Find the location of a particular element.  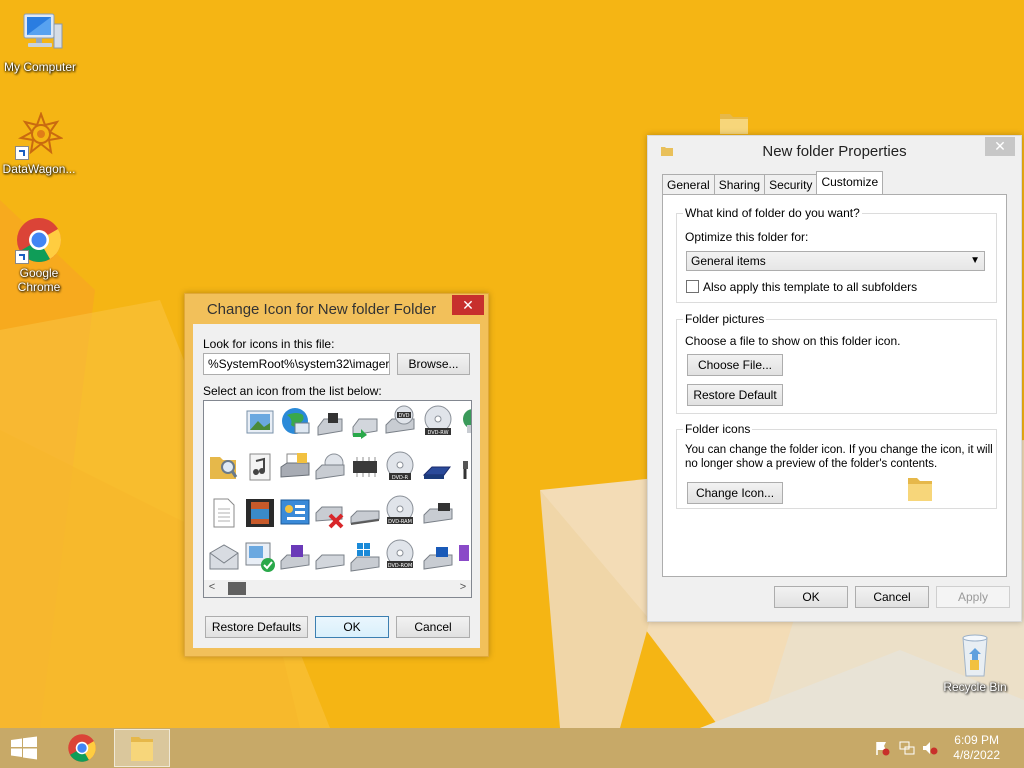

tab-strip: General Sharing Security Customize is located at coordinates (773, 182).